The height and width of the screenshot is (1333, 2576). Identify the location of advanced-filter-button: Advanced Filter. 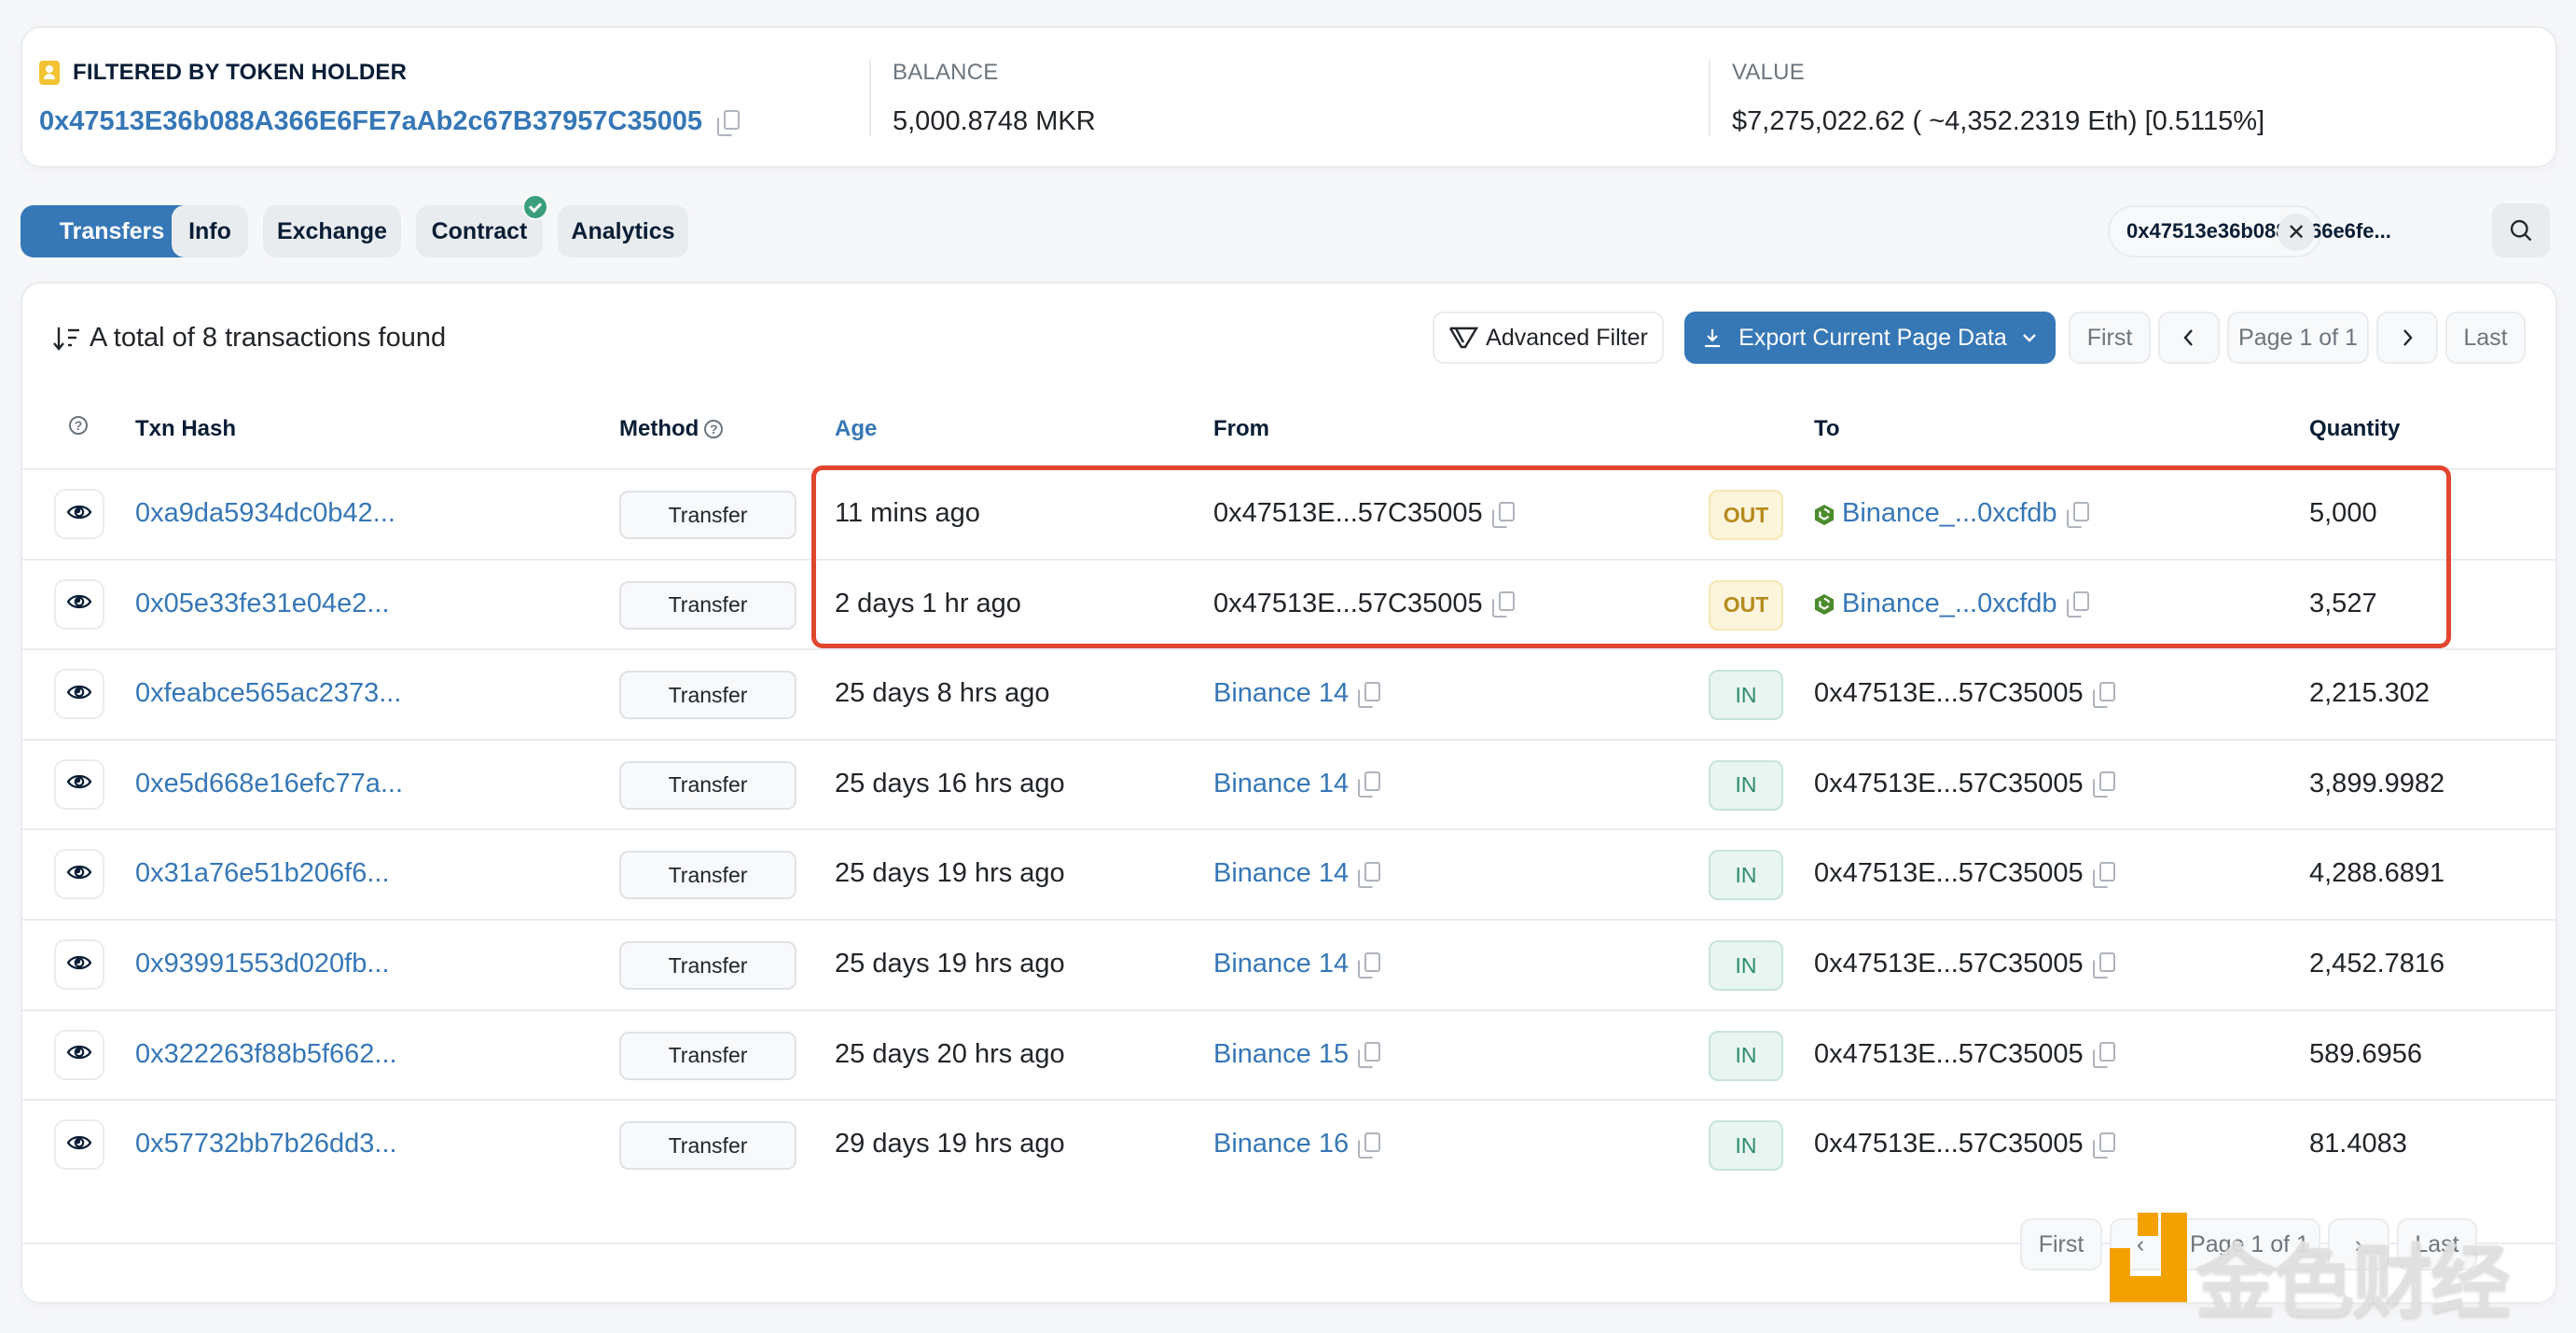
(1548, 338).